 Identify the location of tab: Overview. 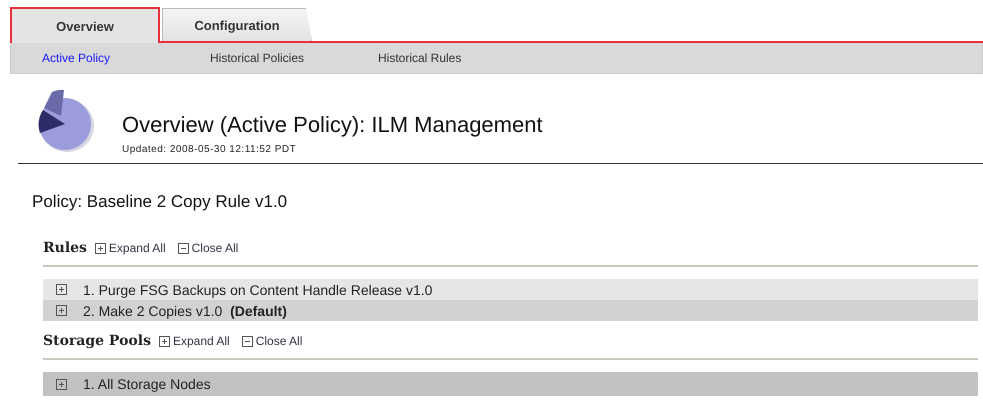
(85, 25).